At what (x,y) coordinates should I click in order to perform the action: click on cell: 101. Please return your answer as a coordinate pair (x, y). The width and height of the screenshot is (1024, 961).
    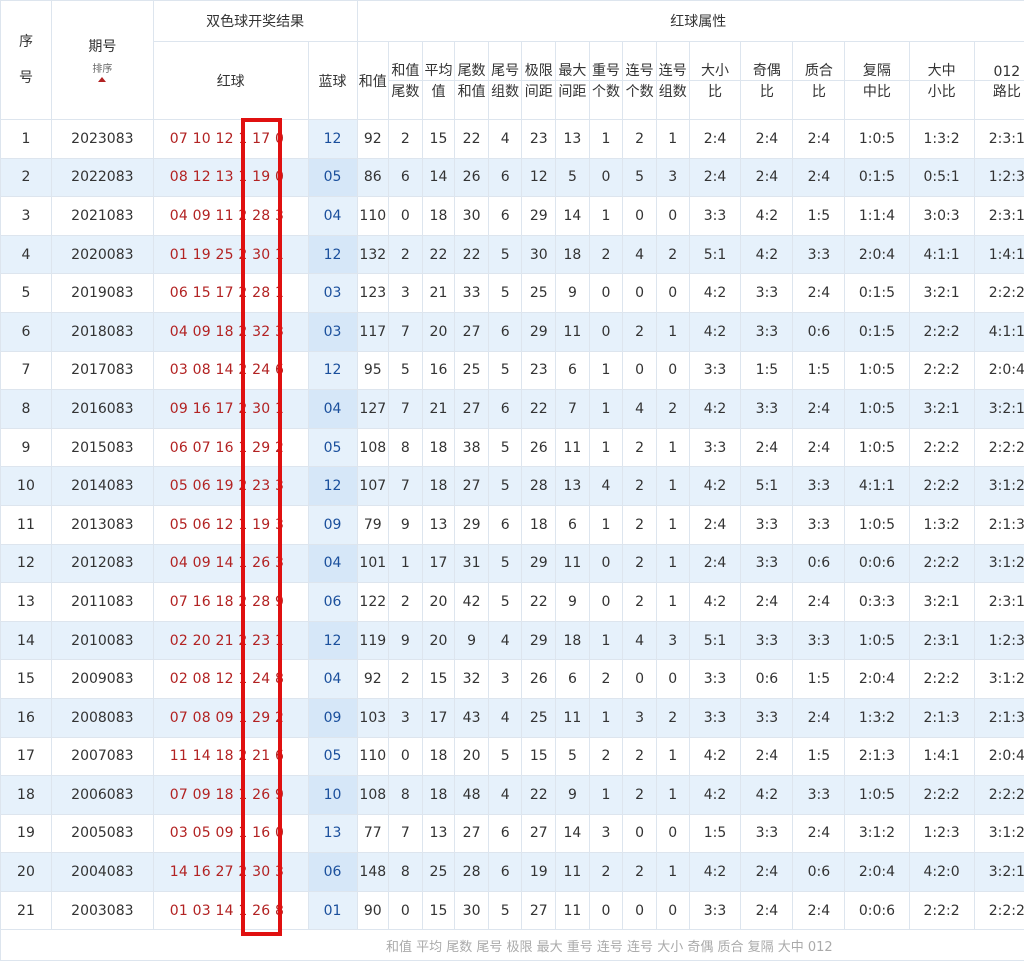
    Looking at the image, I should click on (373, 563).